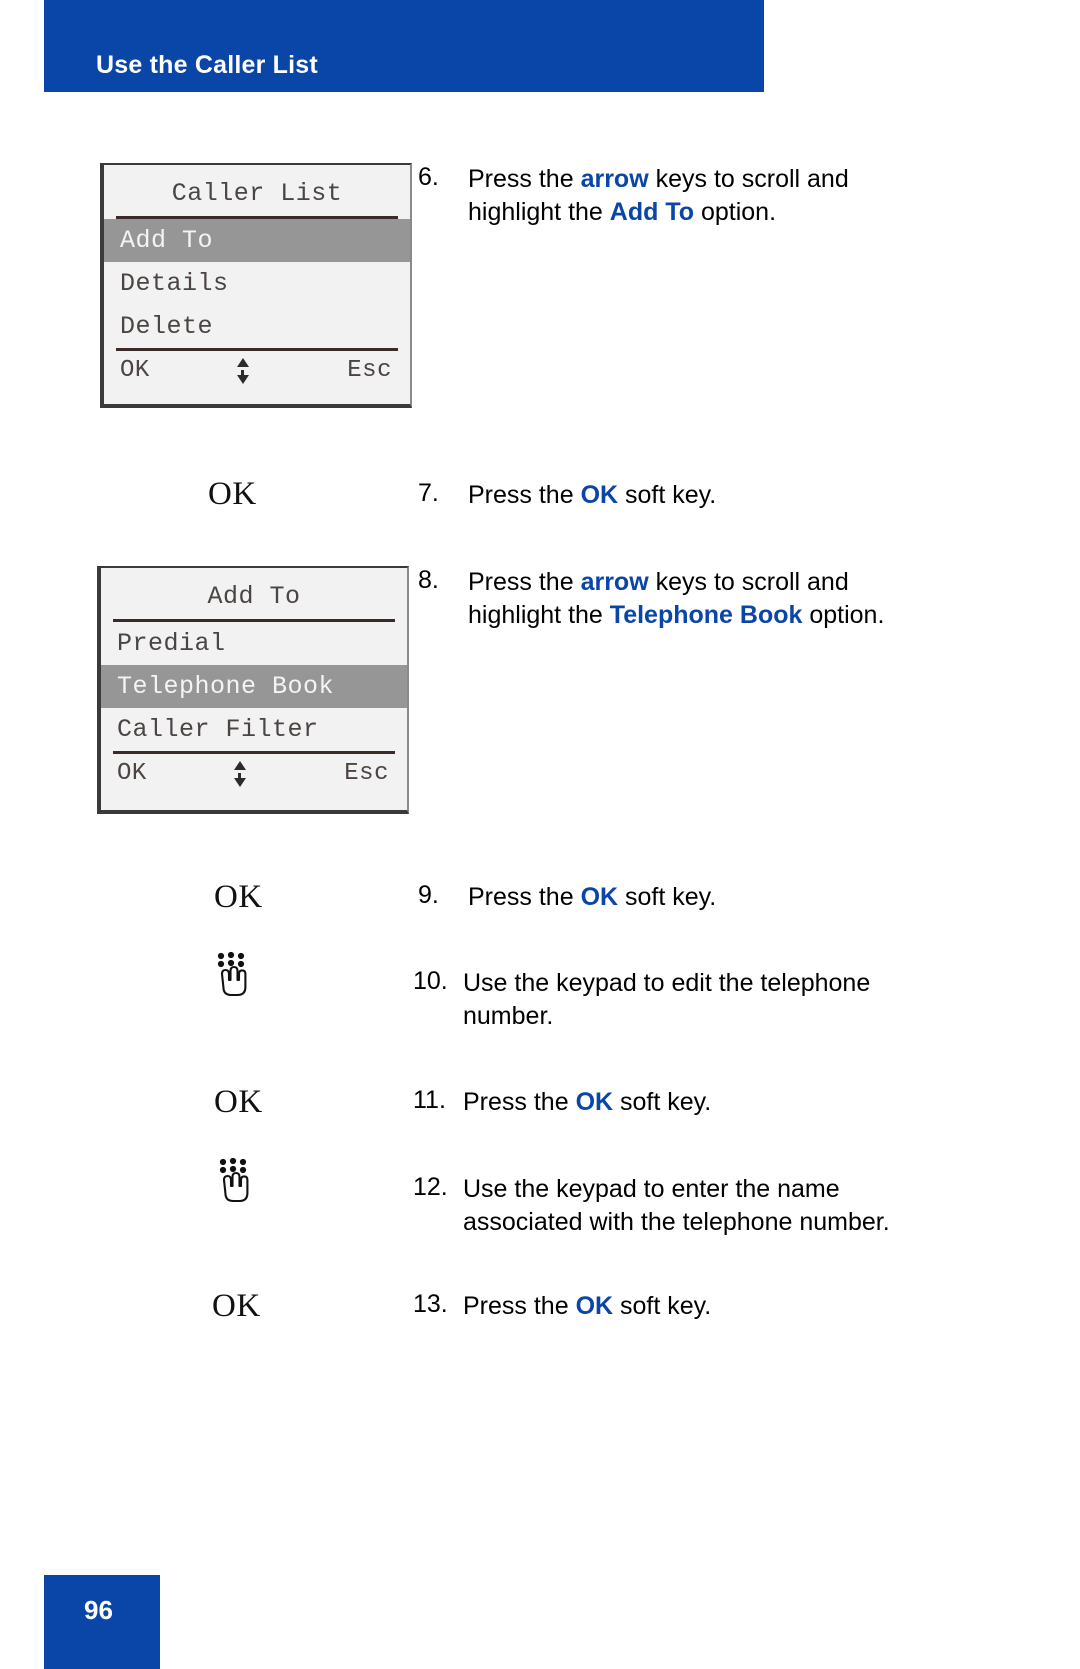 This screenshot has height=1669, width=1080. Describe the element at coordinates (98, 1610) in the screenshot. I see `page-number: 96` at that location.